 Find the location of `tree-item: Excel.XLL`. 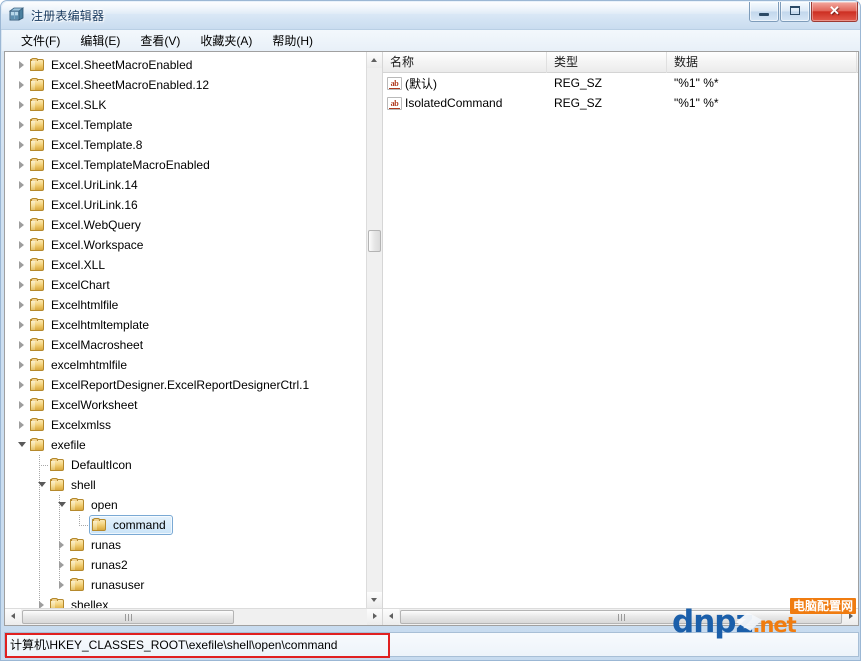

tree-item: Excel.XLL is located at coordinates (186, 265).